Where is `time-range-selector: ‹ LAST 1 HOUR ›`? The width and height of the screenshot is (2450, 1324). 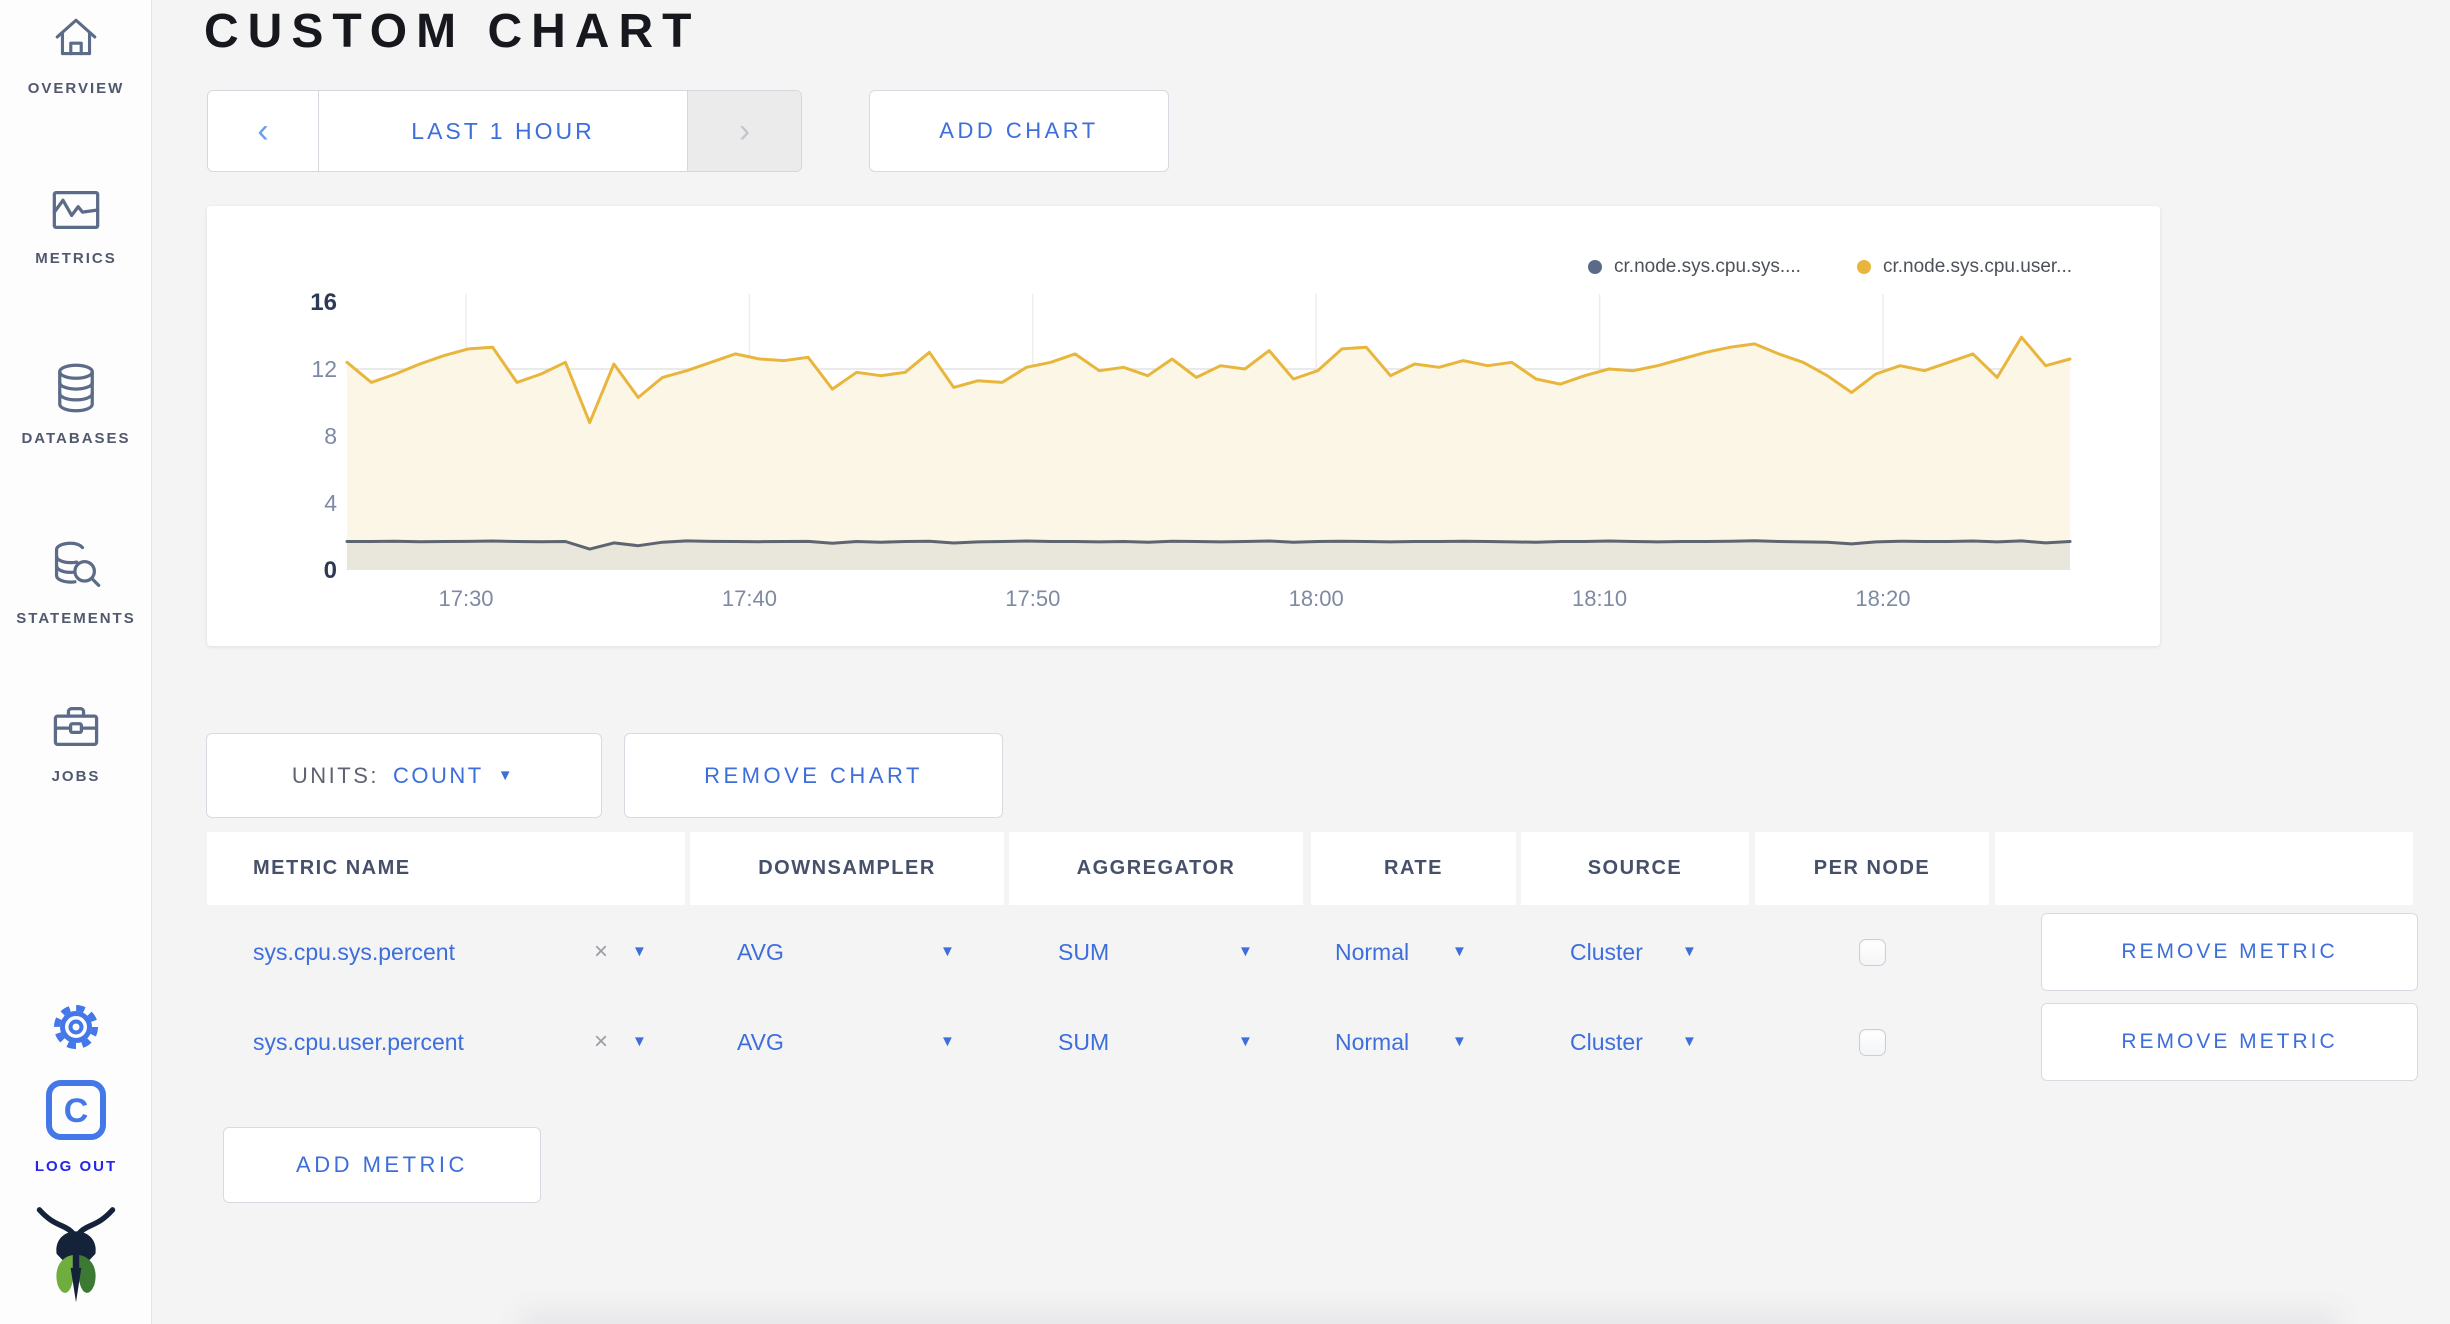 time-range-selector: ‹ LAST 1 HOUR › is located at coordinates (504, 131).